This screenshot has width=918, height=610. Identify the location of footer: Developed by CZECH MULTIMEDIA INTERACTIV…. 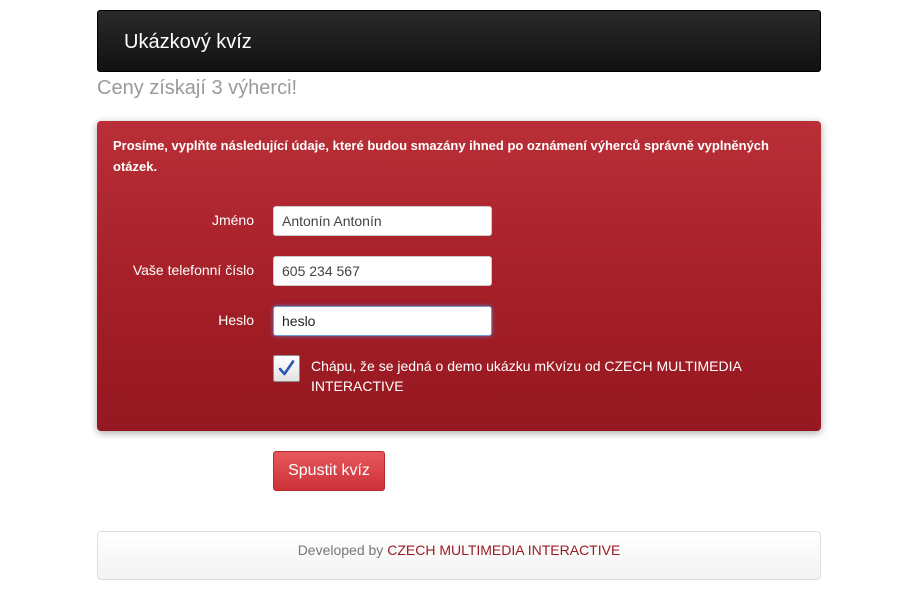
(459, 555).